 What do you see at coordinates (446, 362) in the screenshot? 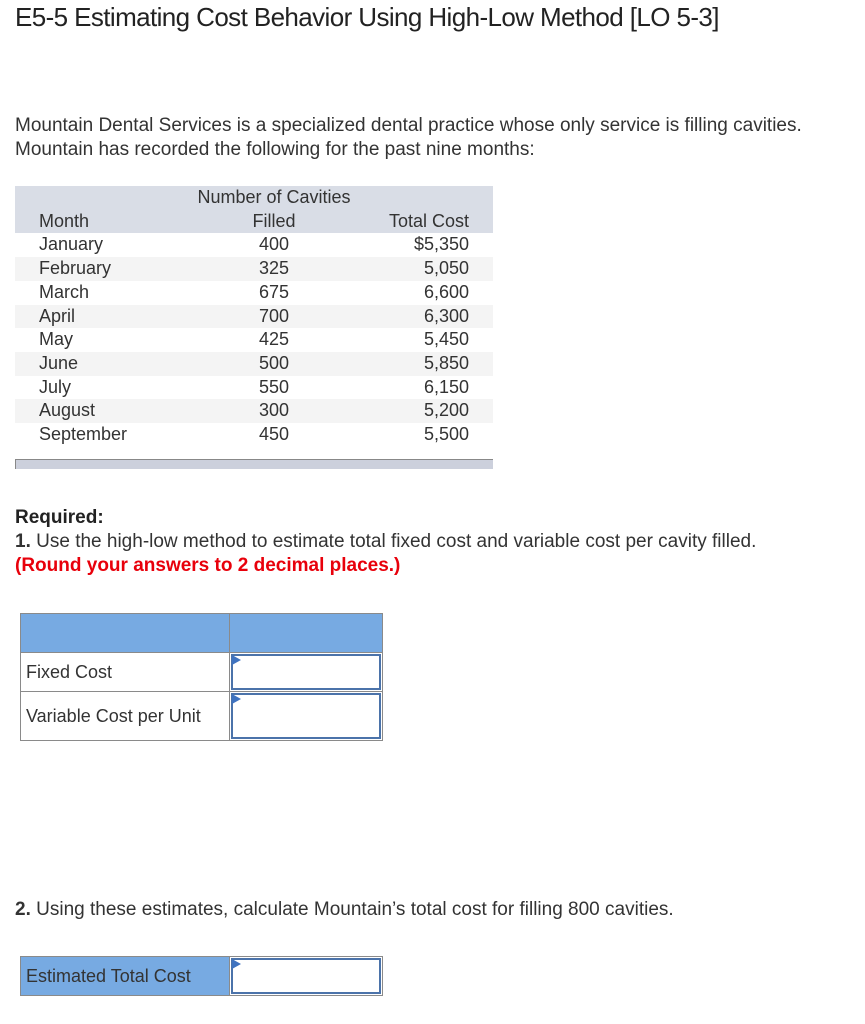
I see `cell-cost: 5,850` at bounding box center [446, 362].